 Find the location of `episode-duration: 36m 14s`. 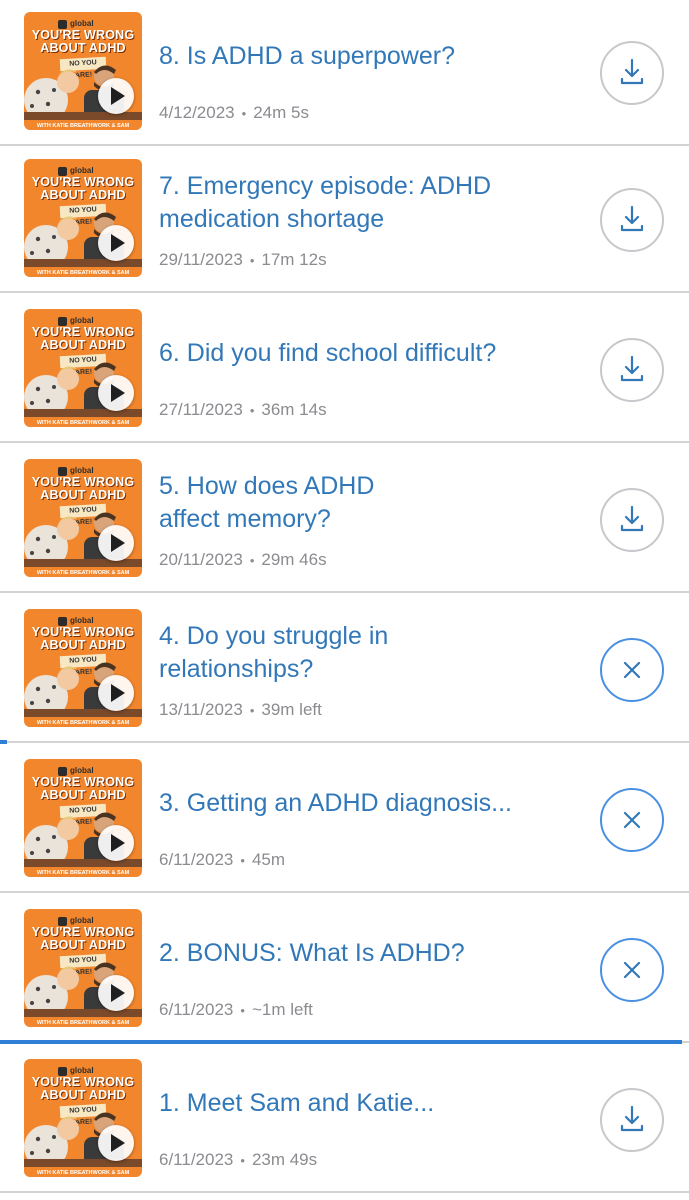

episode-duration: 36m 14s is located at coordinates (294, 409).